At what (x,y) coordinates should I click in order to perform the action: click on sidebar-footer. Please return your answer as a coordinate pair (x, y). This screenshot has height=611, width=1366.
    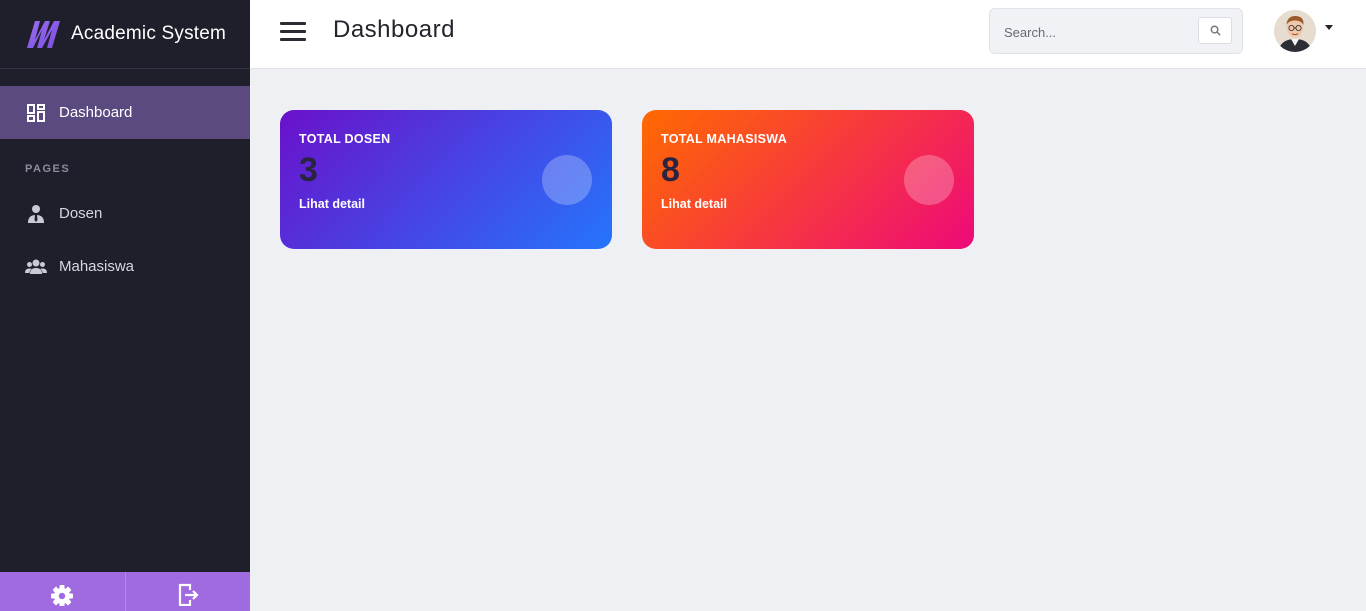
    Looking at the image, I should click on (125, 591).